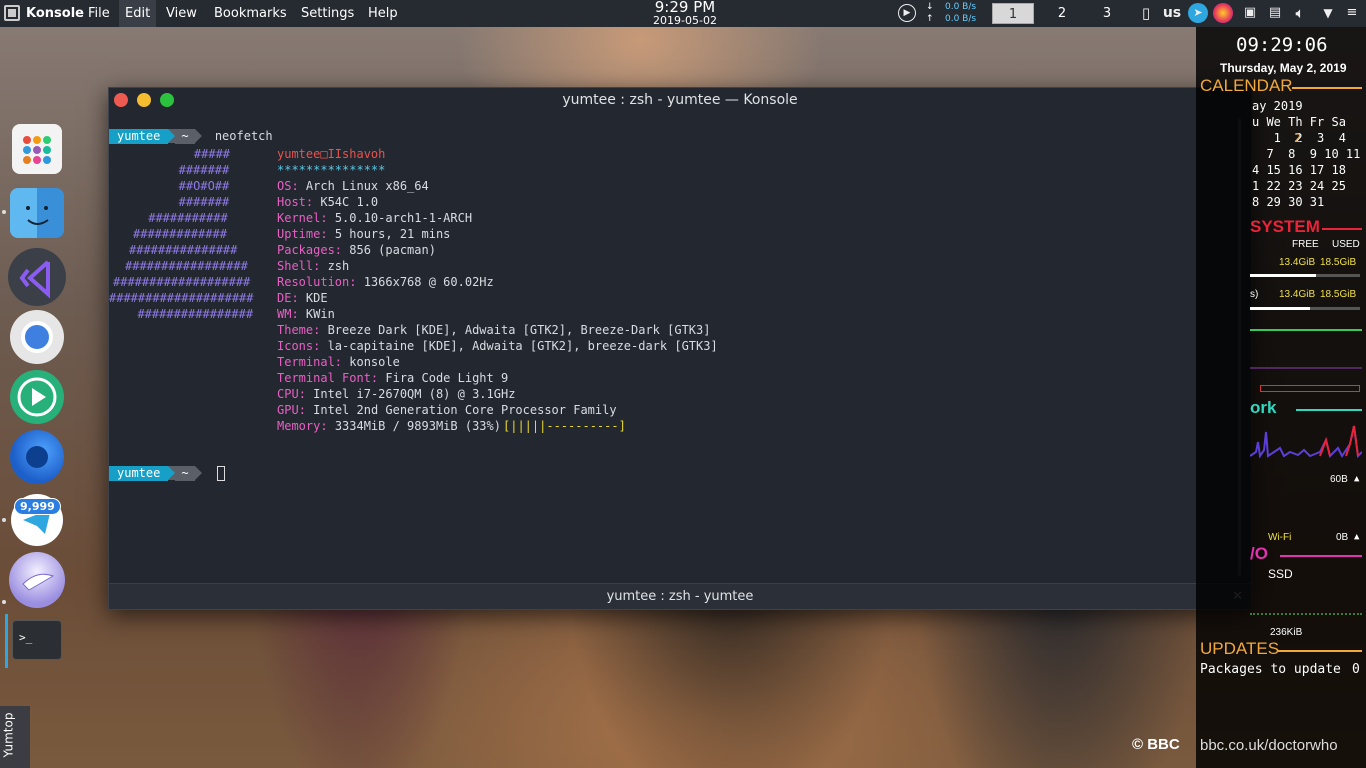  Describe the element at coordinates (1280, 308) in the screenshot. I see `swap-bar-fill` at that location.